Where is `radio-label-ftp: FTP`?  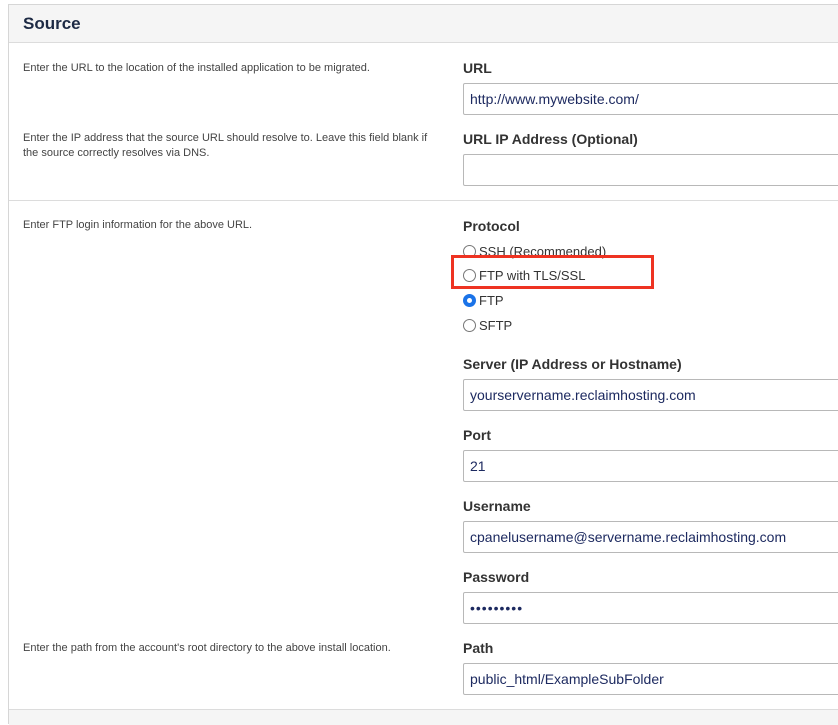
radio-label-ftp: FTP is located at coordinates (491, 300).